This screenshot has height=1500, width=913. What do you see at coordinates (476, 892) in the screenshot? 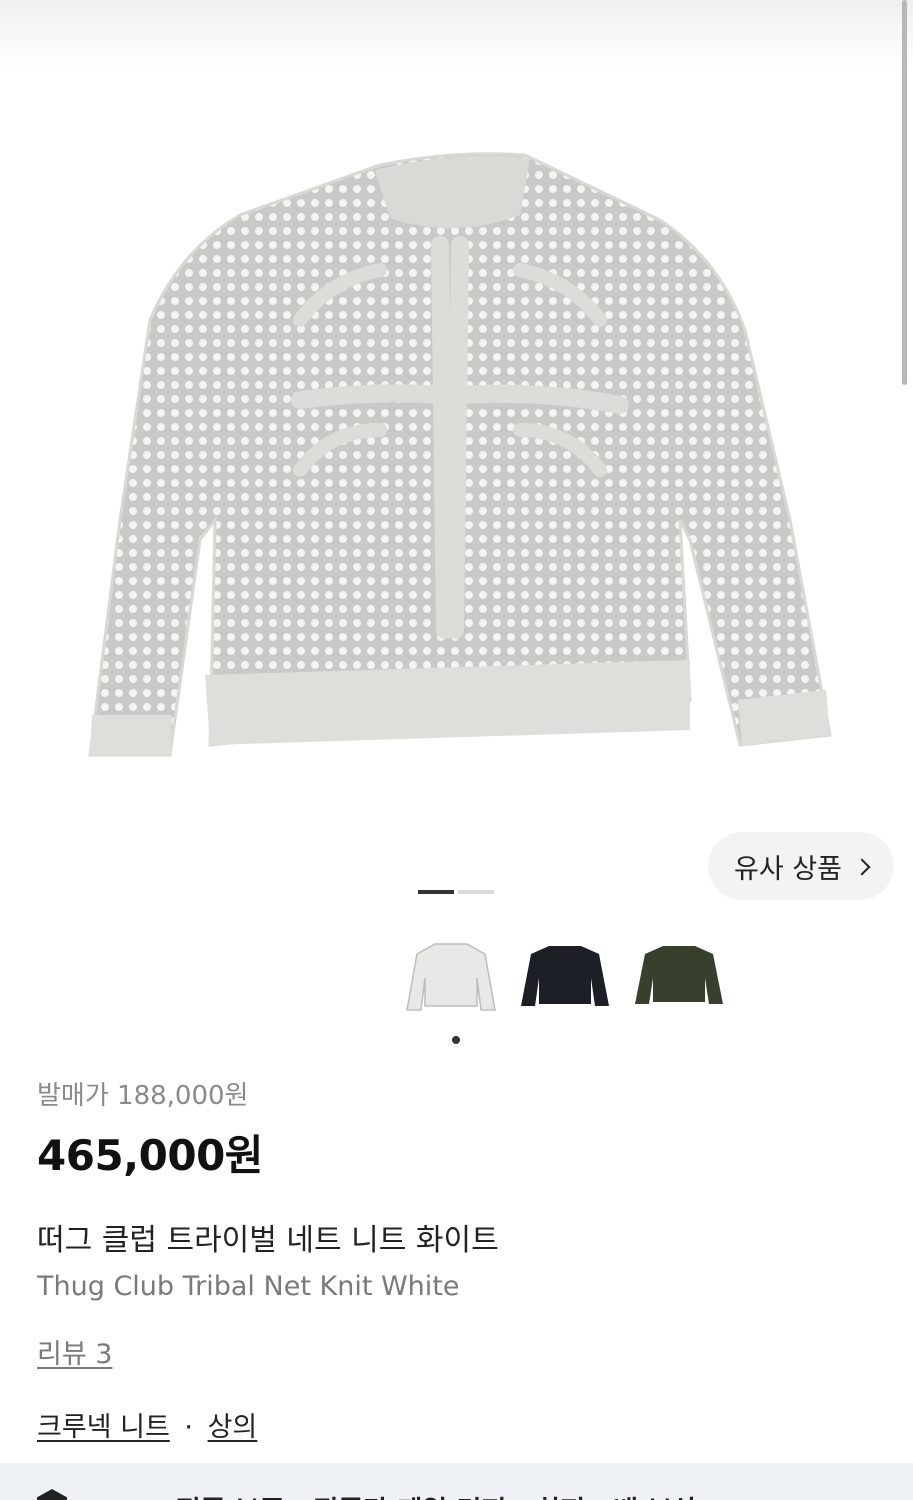
I see `pager-segment` at bounding box center [476, 892].